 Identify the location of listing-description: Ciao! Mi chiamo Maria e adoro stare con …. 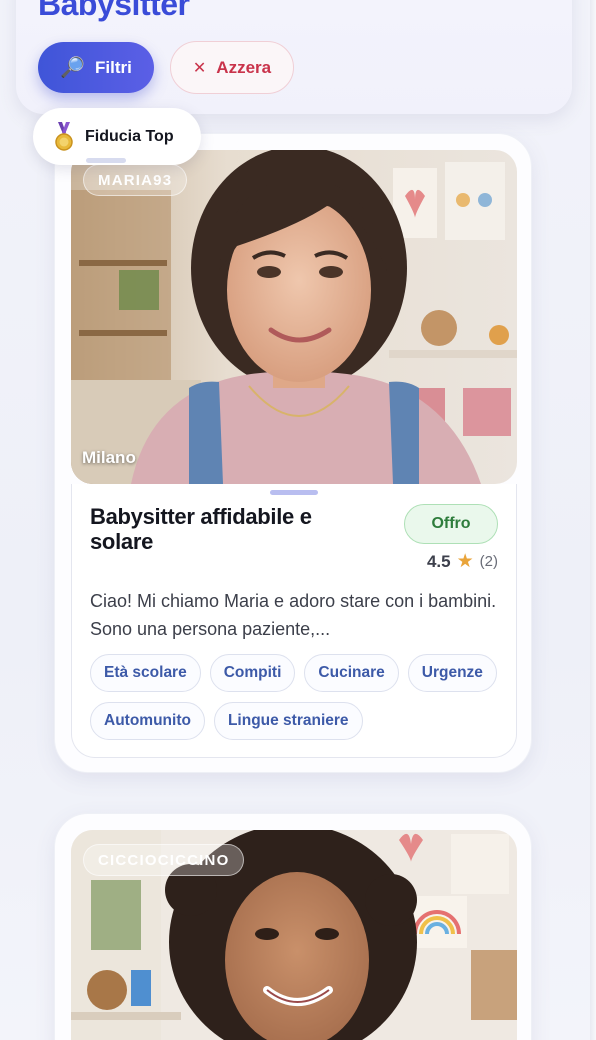
(293, 615).